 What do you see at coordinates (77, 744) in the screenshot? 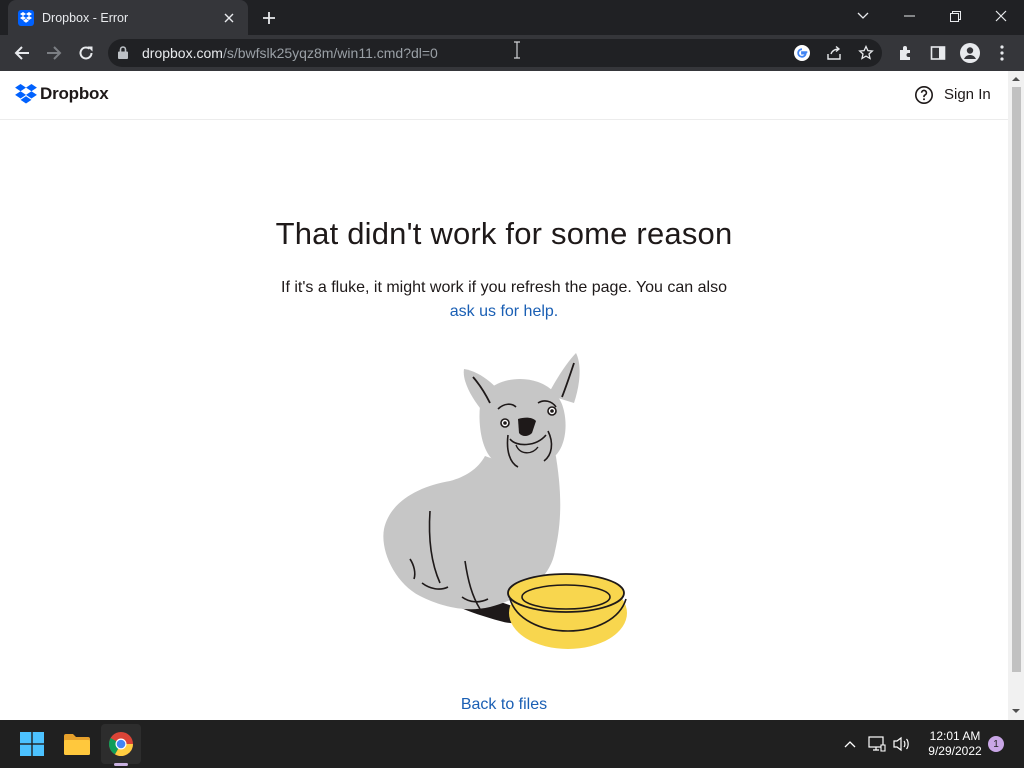
I see `file-explorer-icon` at bounding box center [77, 744].